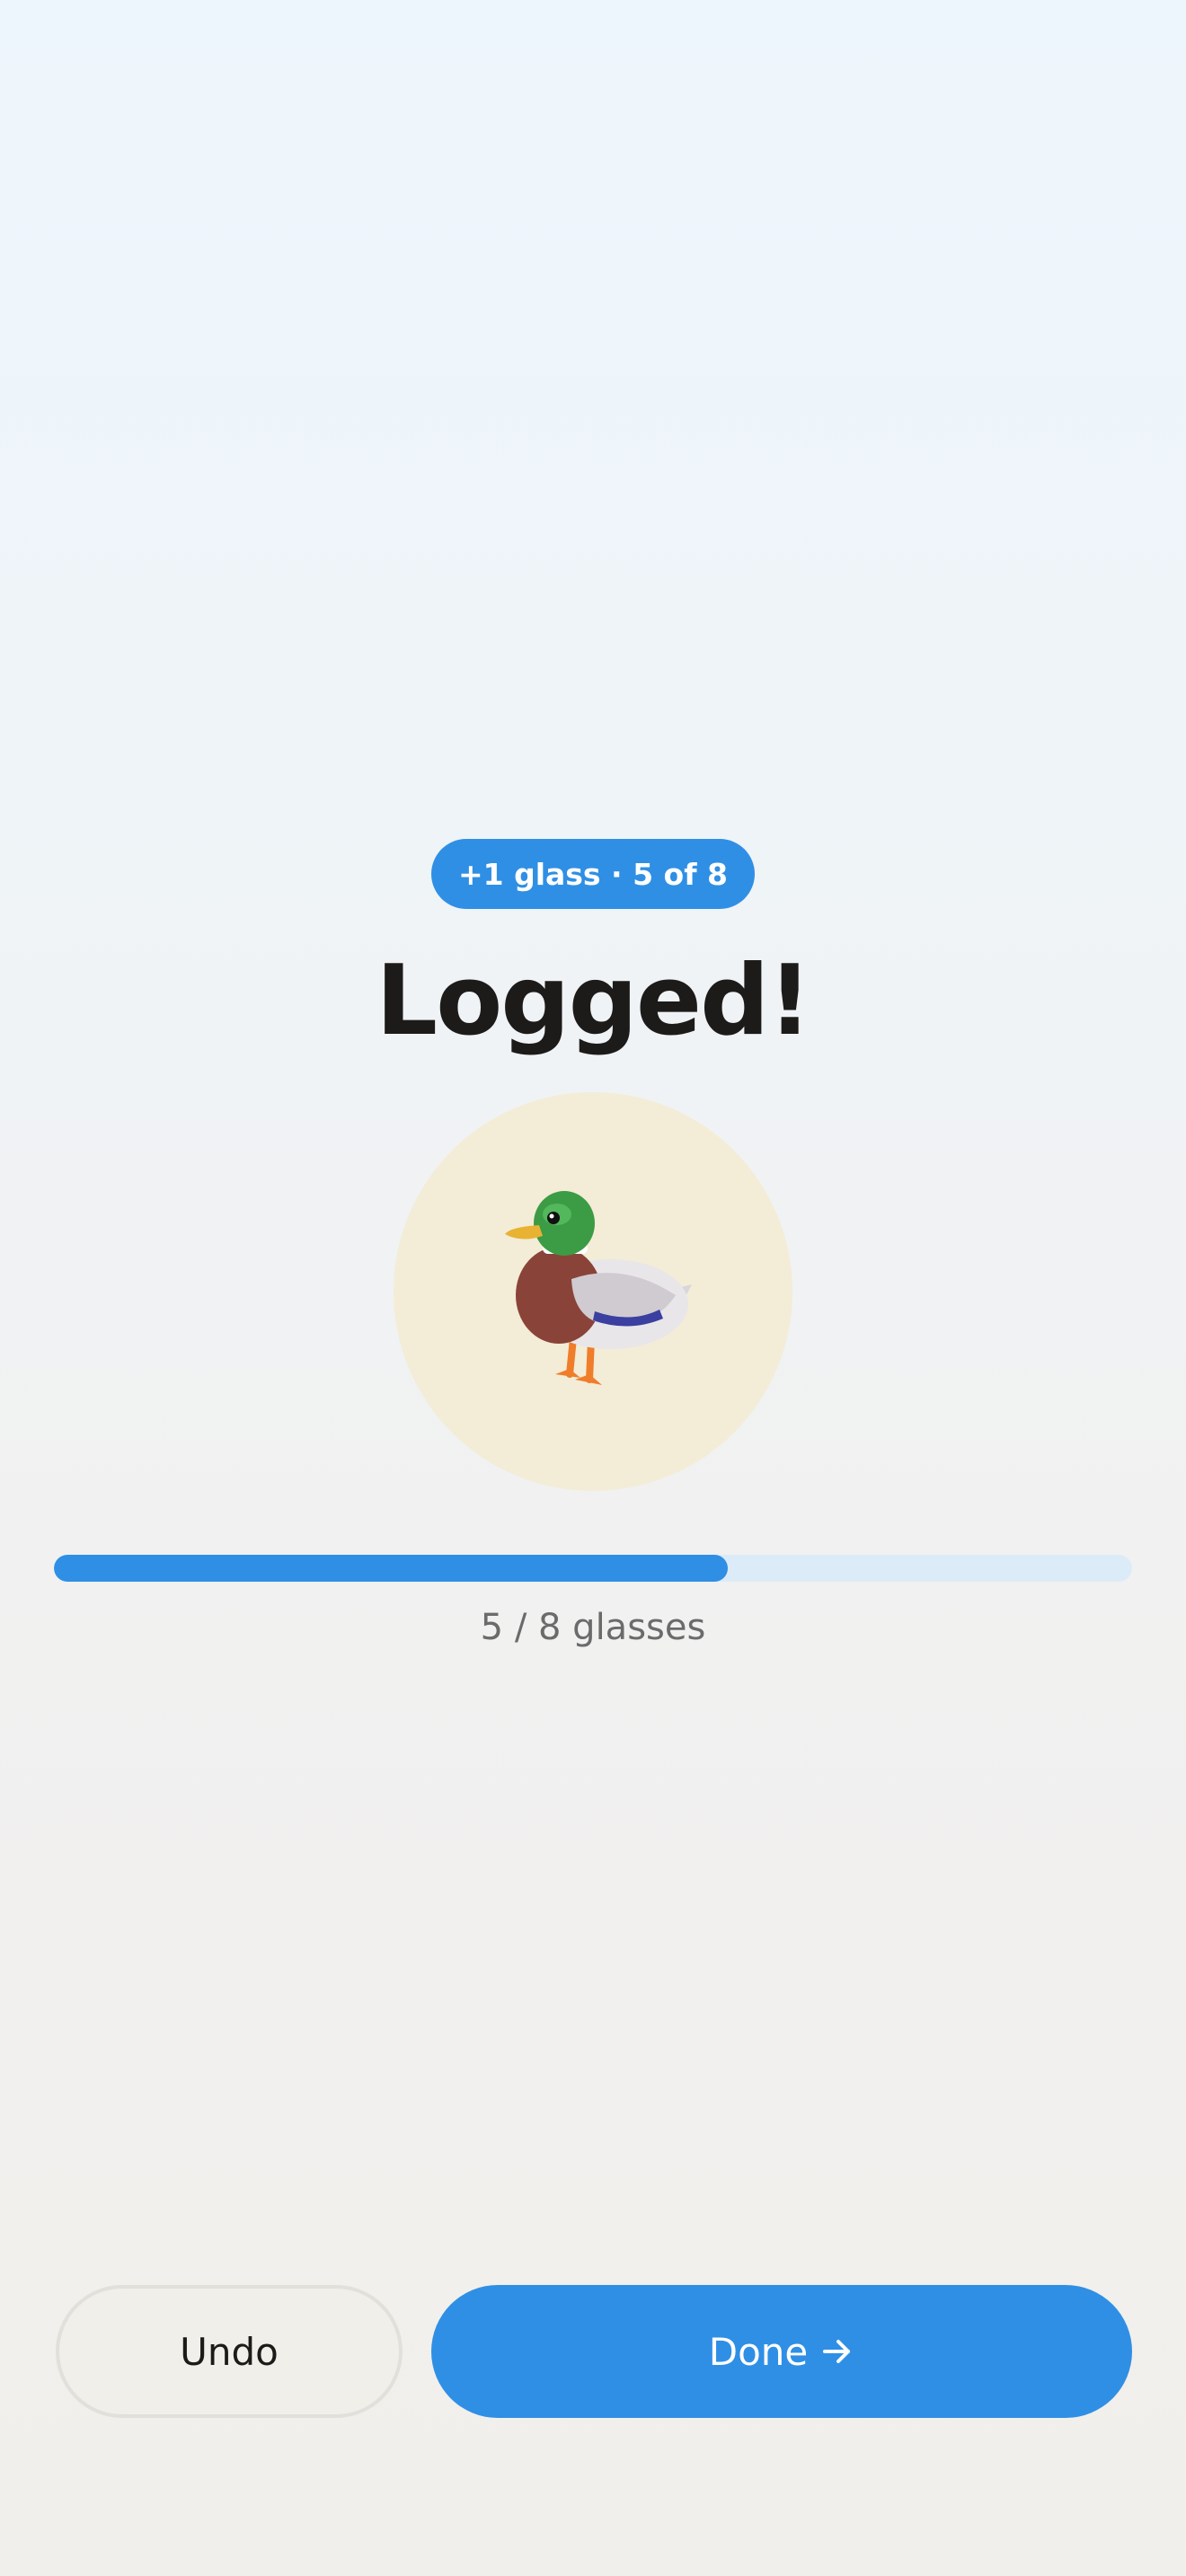  What do you see at coordinates (837, 2351) in the screenshot?
I see `arrow-right-icon` at bounding box center [837, 2351].